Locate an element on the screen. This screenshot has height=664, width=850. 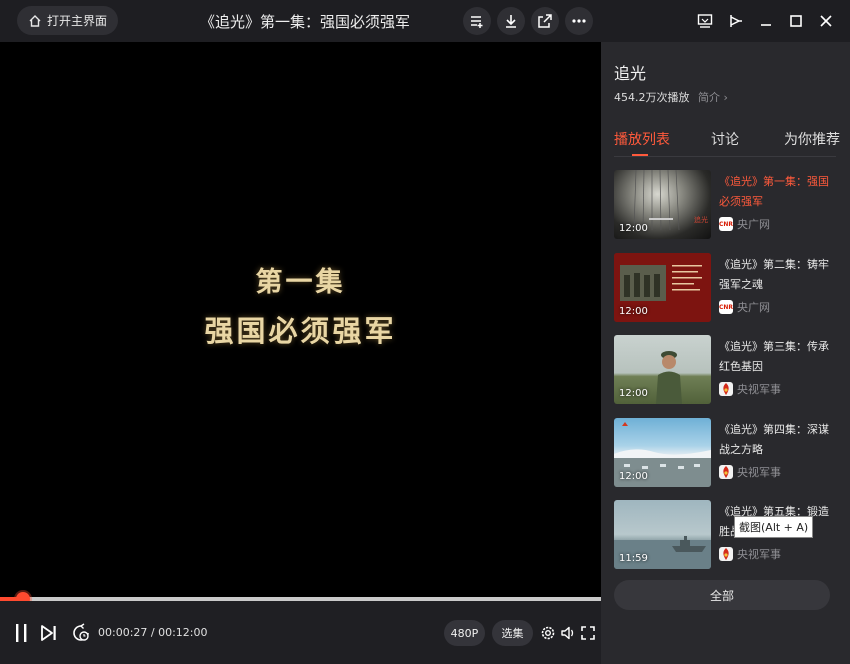
maximize-button is located at coordinates (796, 21).